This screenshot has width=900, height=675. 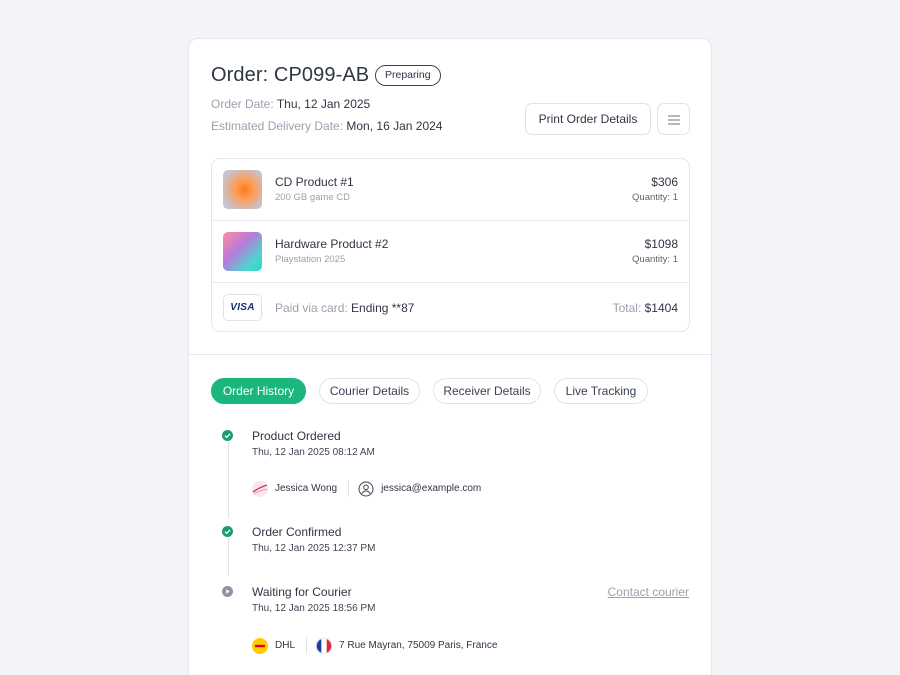 What do you see at coordinates (408, 75) in the screenshot?
I see `status-badge: Preparing` at bounding box center [408, 75].